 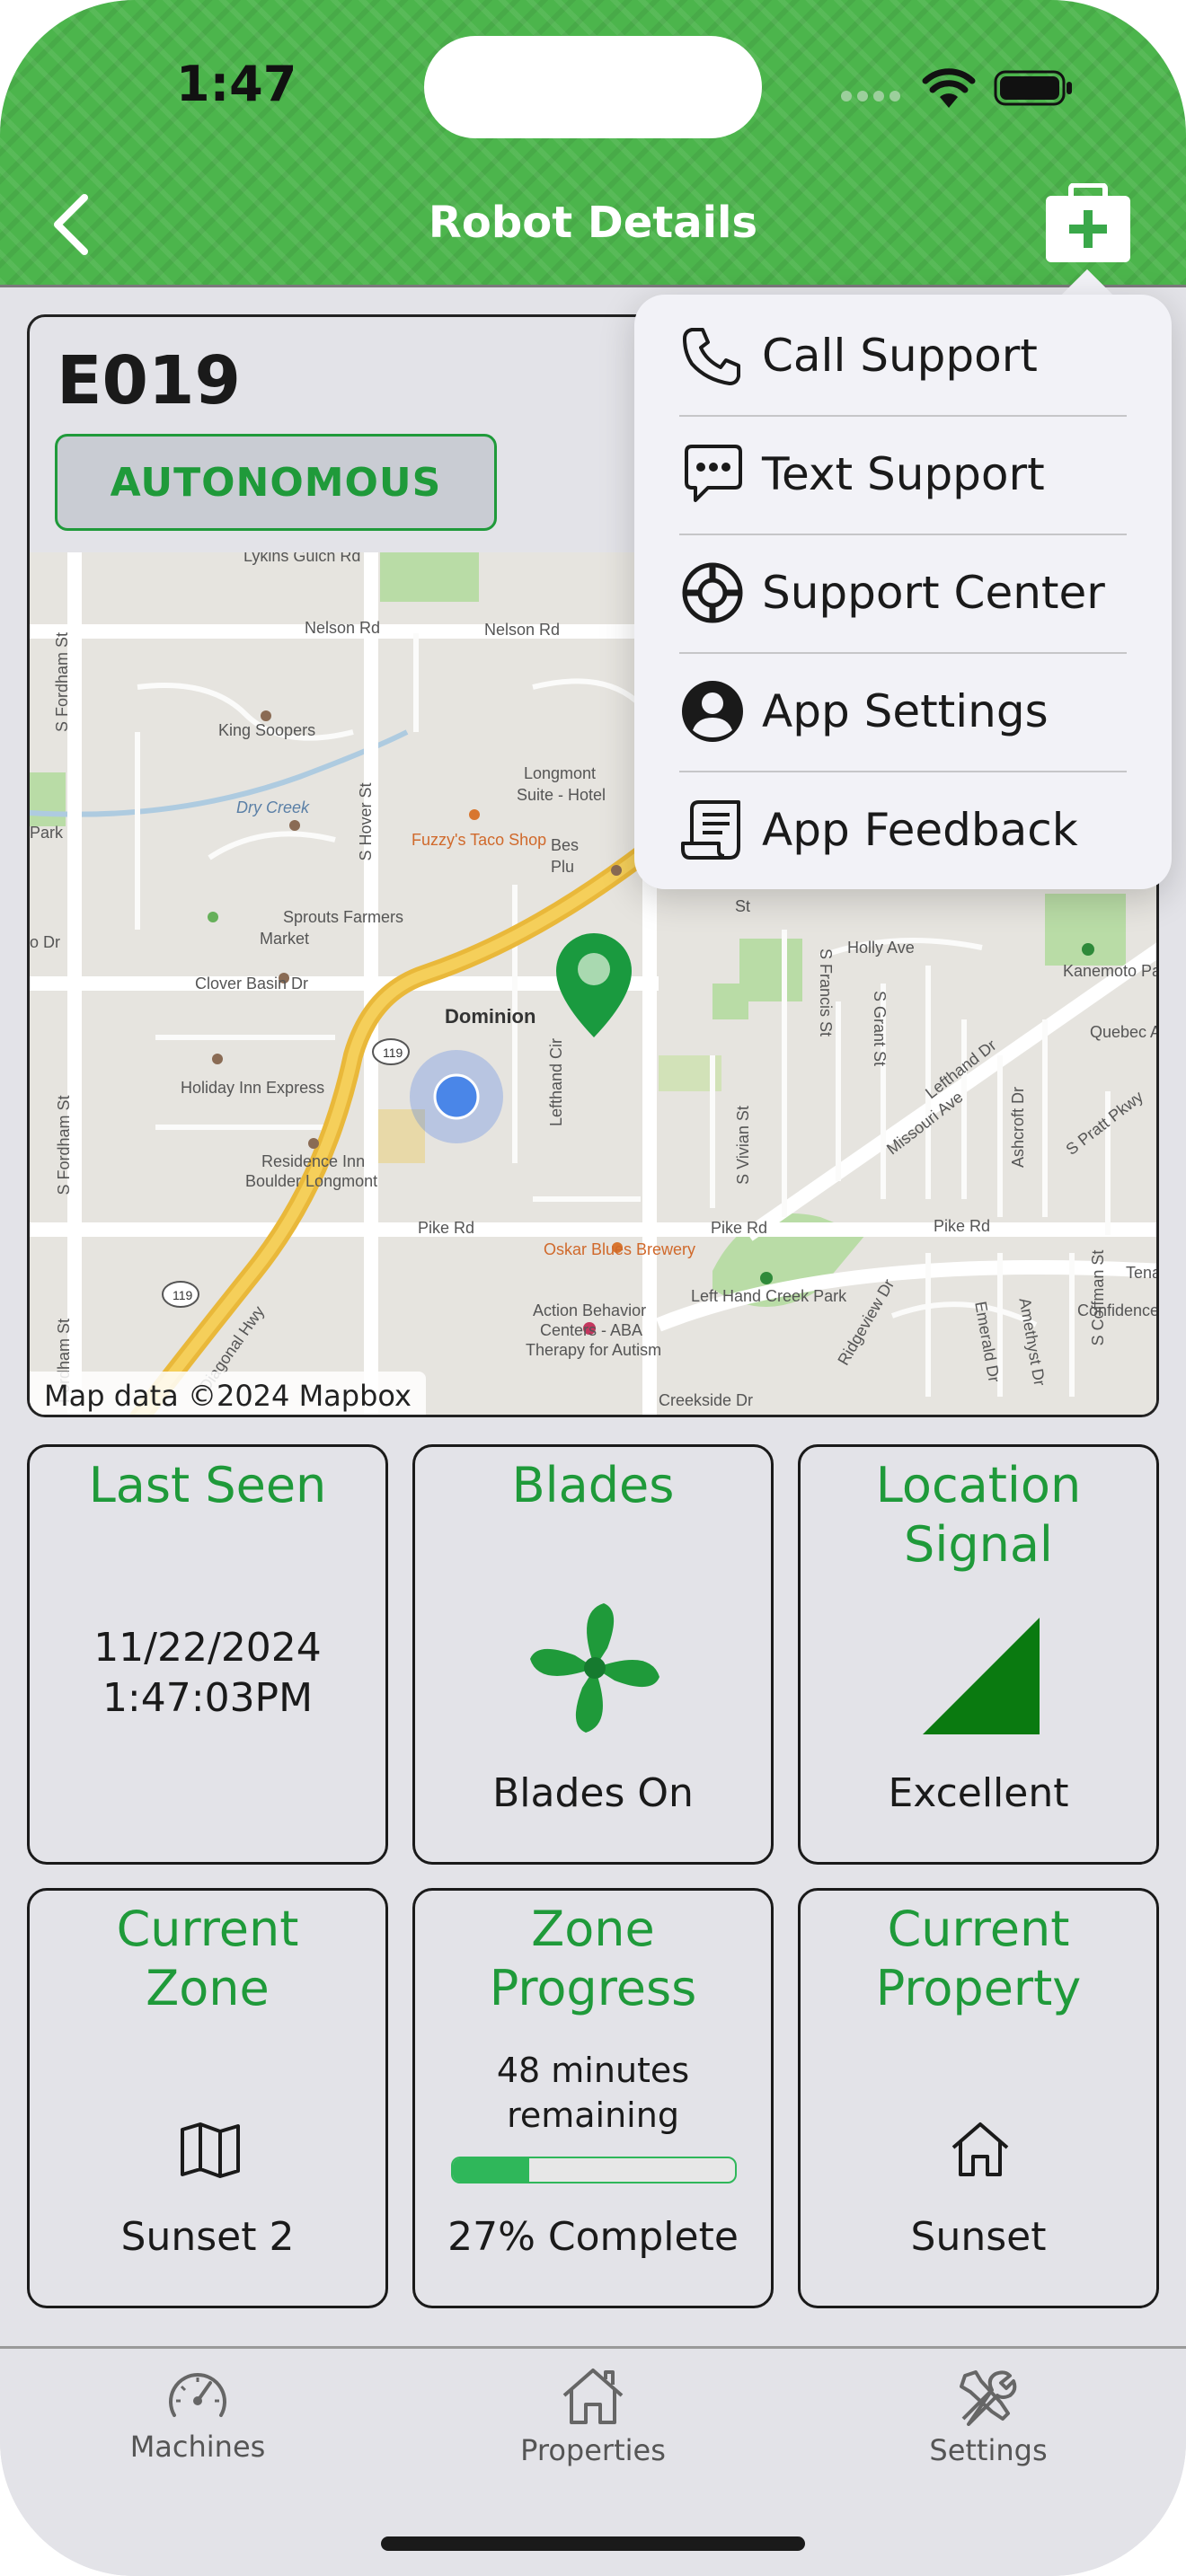 What do you see at coordinates (710, 830) in the screenshot?
I see `receipt-scroll-icon` at bounding box center [710, 830].